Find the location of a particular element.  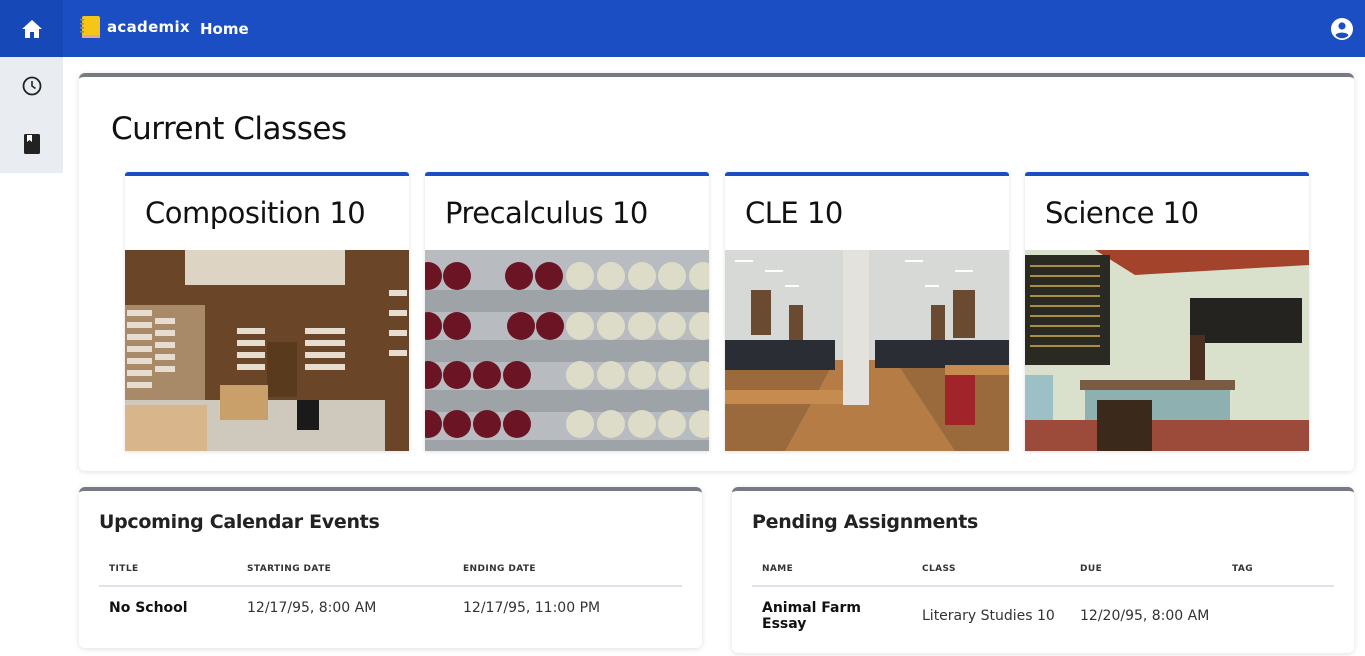

column-header-due: DUE is located at coordinates (1146, 573).